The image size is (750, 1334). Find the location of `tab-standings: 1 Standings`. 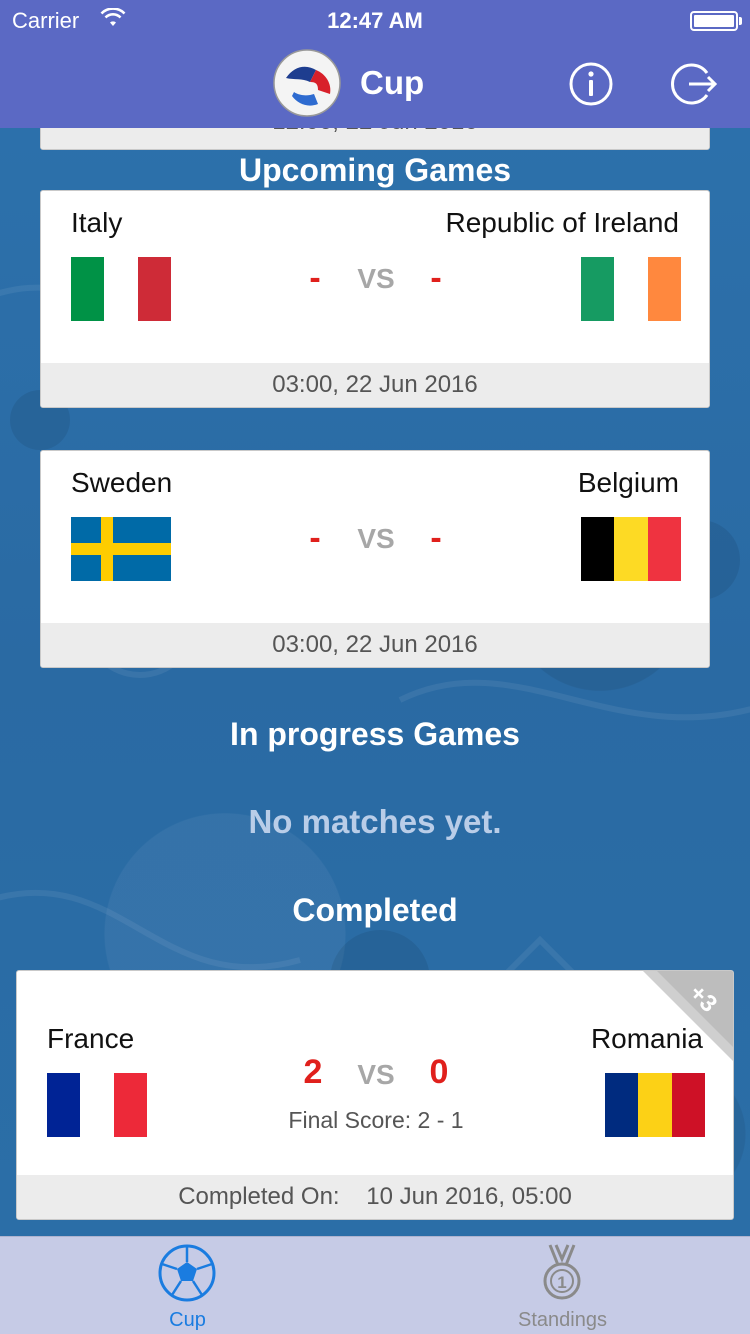

tab-standings: 1 Standings is located at coordinates (562, 1285).